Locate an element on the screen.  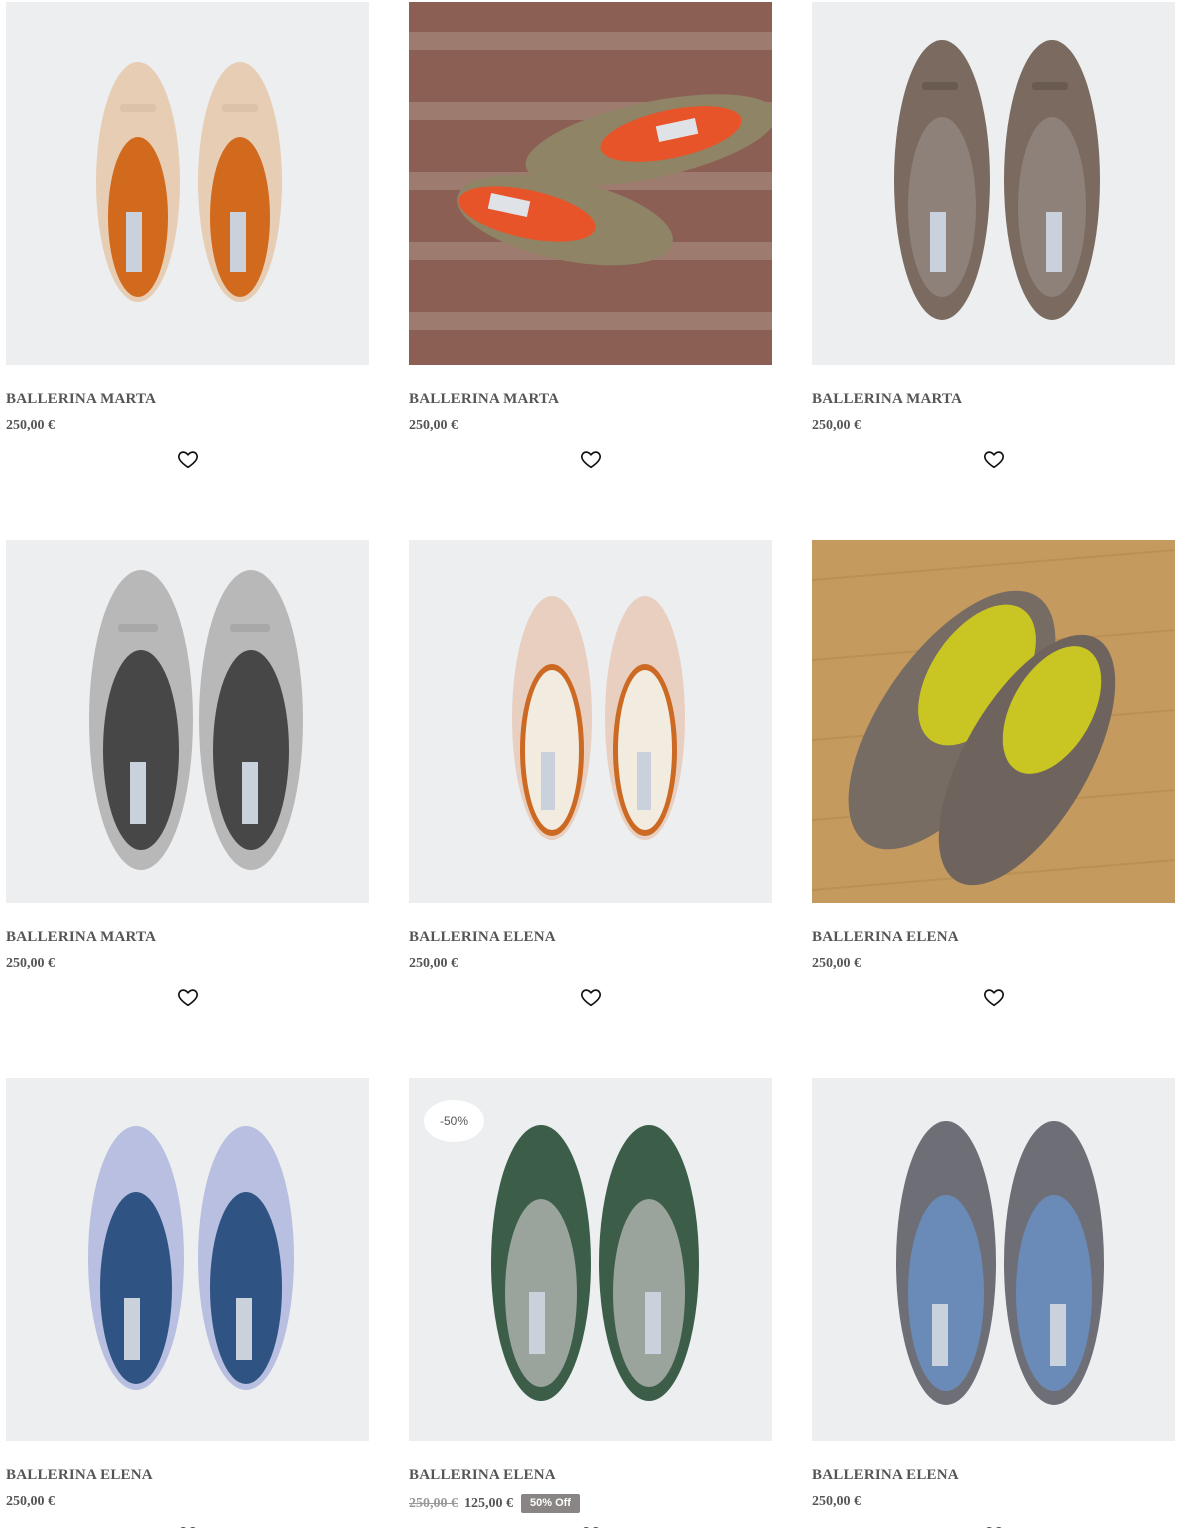
discount-badge: -50% is located at coordinates (454, 1121).